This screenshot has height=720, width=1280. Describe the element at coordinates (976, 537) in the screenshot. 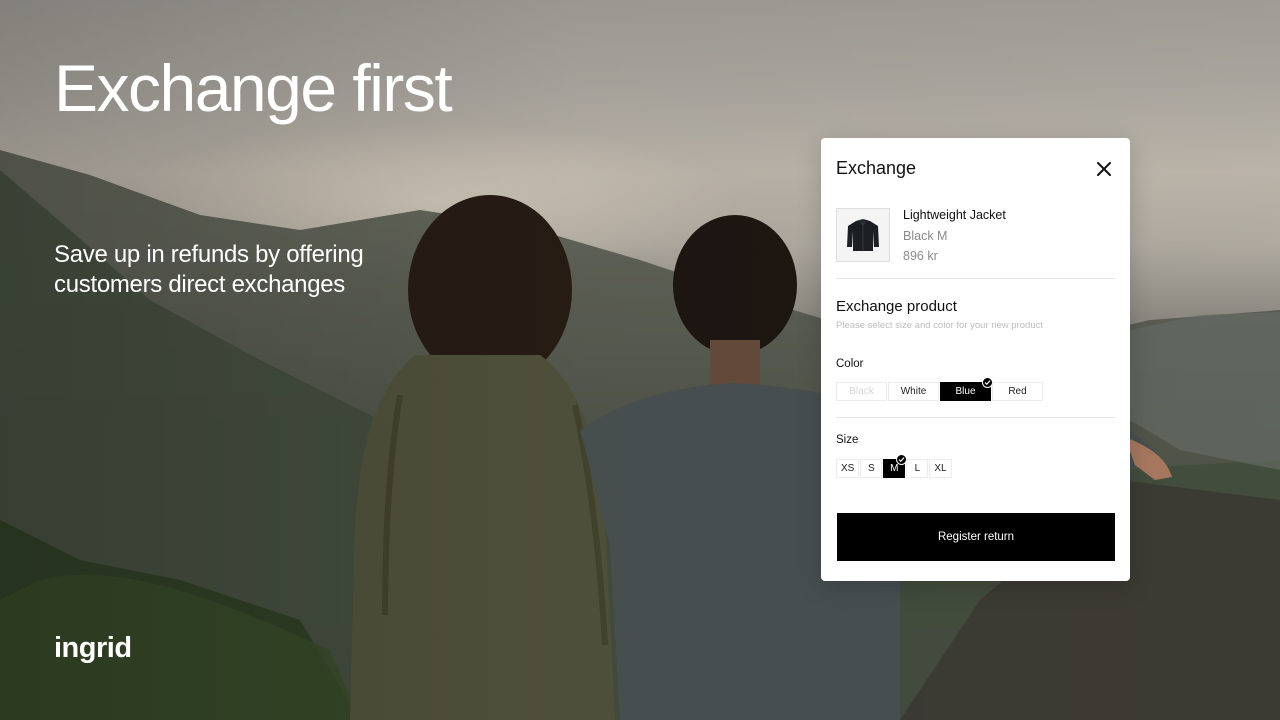

I see `register-return-button: Register return` at that location.